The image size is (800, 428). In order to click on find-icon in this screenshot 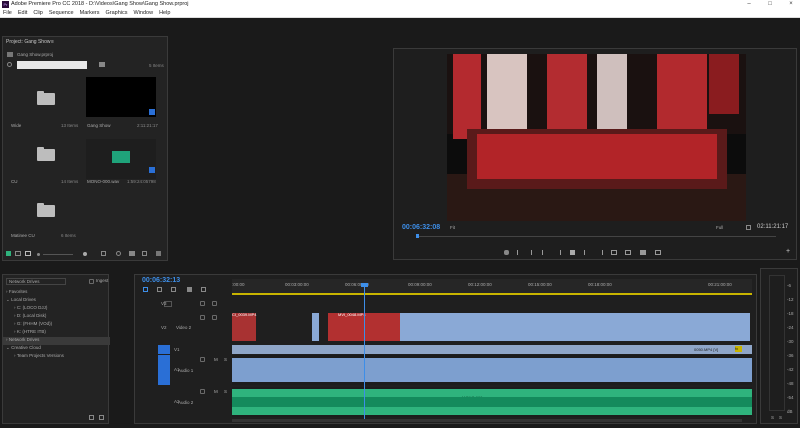, I will do `click(118, 253)`.